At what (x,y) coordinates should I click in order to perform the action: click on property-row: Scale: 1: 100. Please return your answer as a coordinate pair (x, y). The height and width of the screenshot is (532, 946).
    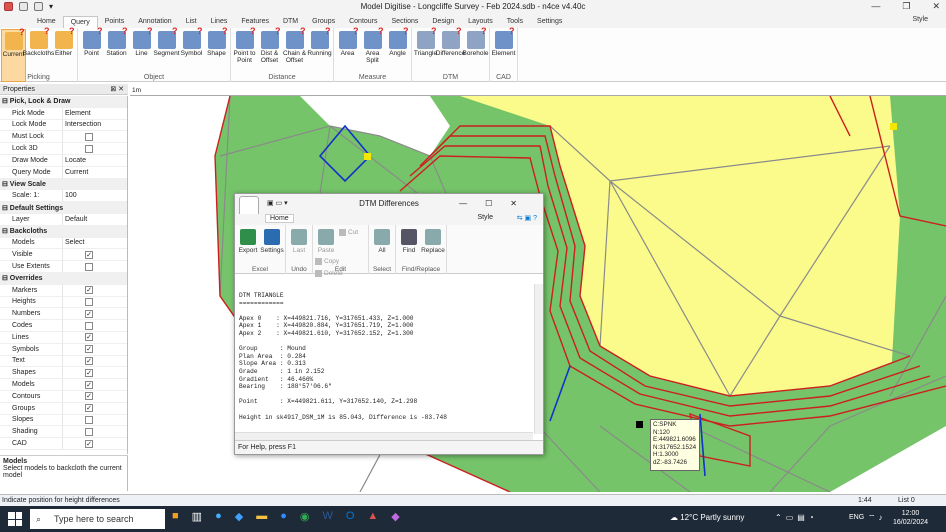
    Looking at the image, I should click on (63, 196).